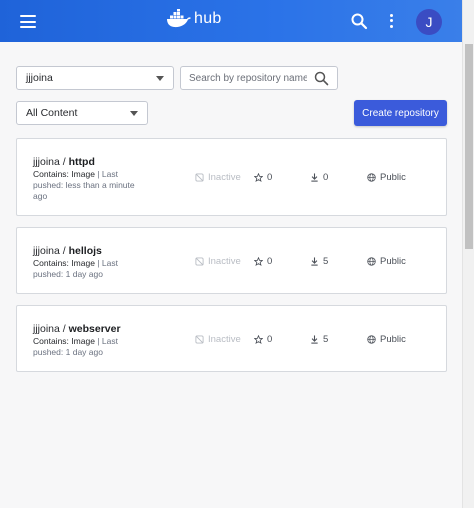  I want to click on scrollbar-thumb, so click(469, 146).